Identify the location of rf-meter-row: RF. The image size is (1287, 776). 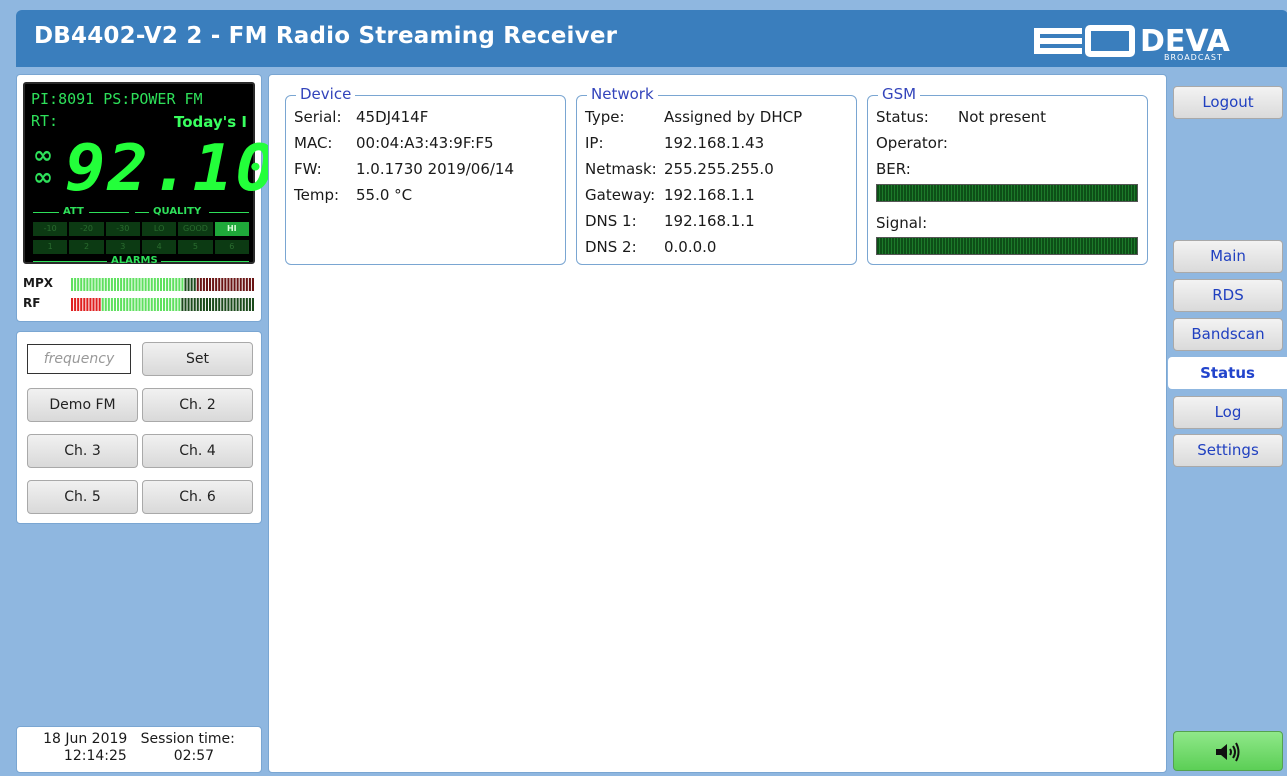
(140, 303).